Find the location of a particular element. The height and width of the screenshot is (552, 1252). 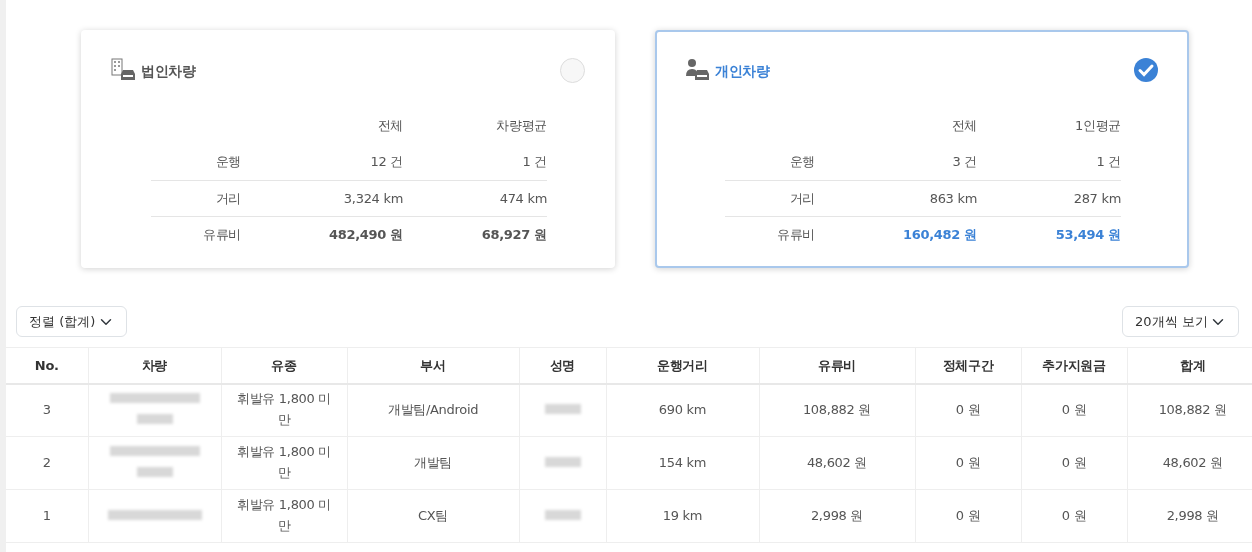

column-header: 차량 is located at coordinates (154, 365).